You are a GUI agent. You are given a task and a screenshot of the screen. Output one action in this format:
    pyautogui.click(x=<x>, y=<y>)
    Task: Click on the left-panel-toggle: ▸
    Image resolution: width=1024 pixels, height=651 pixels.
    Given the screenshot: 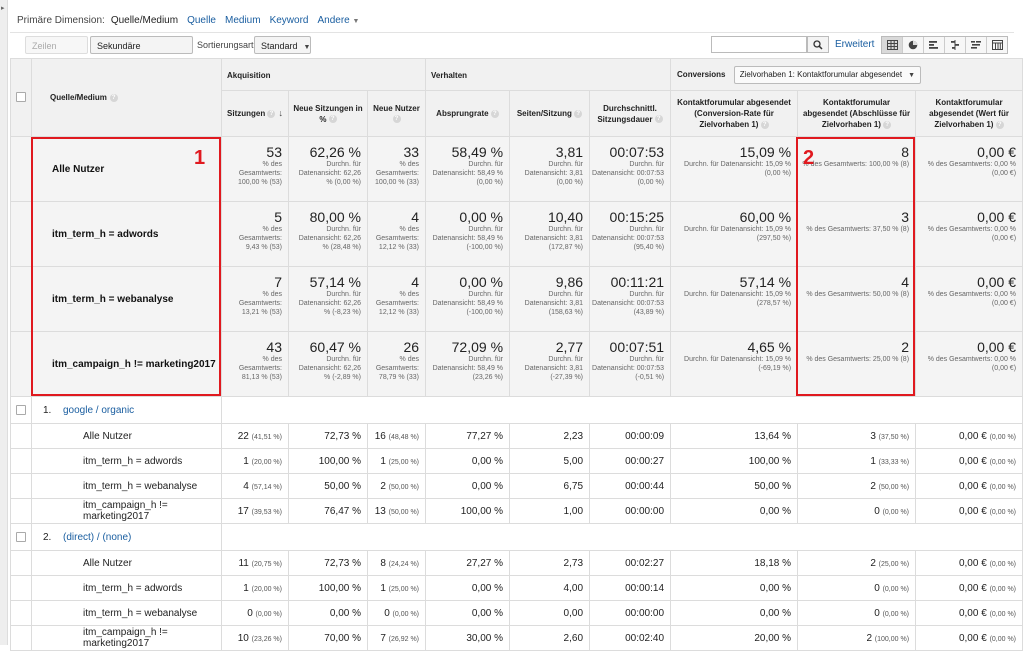 What is the action you would take?
    pyautogui.click(x=4, y=322)
    